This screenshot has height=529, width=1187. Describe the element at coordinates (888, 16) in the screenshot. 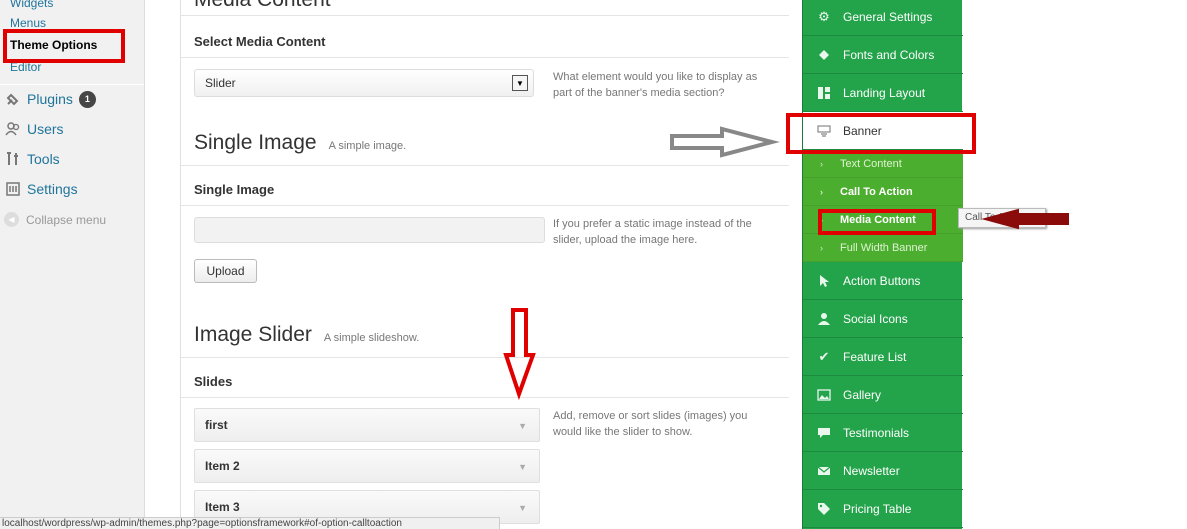

I see `nav-label: General Settings` at that location.